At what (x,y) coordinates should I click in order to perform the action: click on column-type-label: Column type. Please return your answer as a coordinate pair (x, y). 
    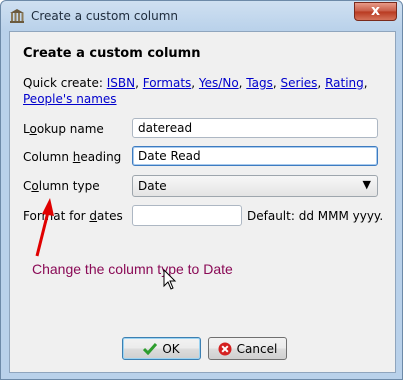
    Looking at the image, I should click on (61, 186).